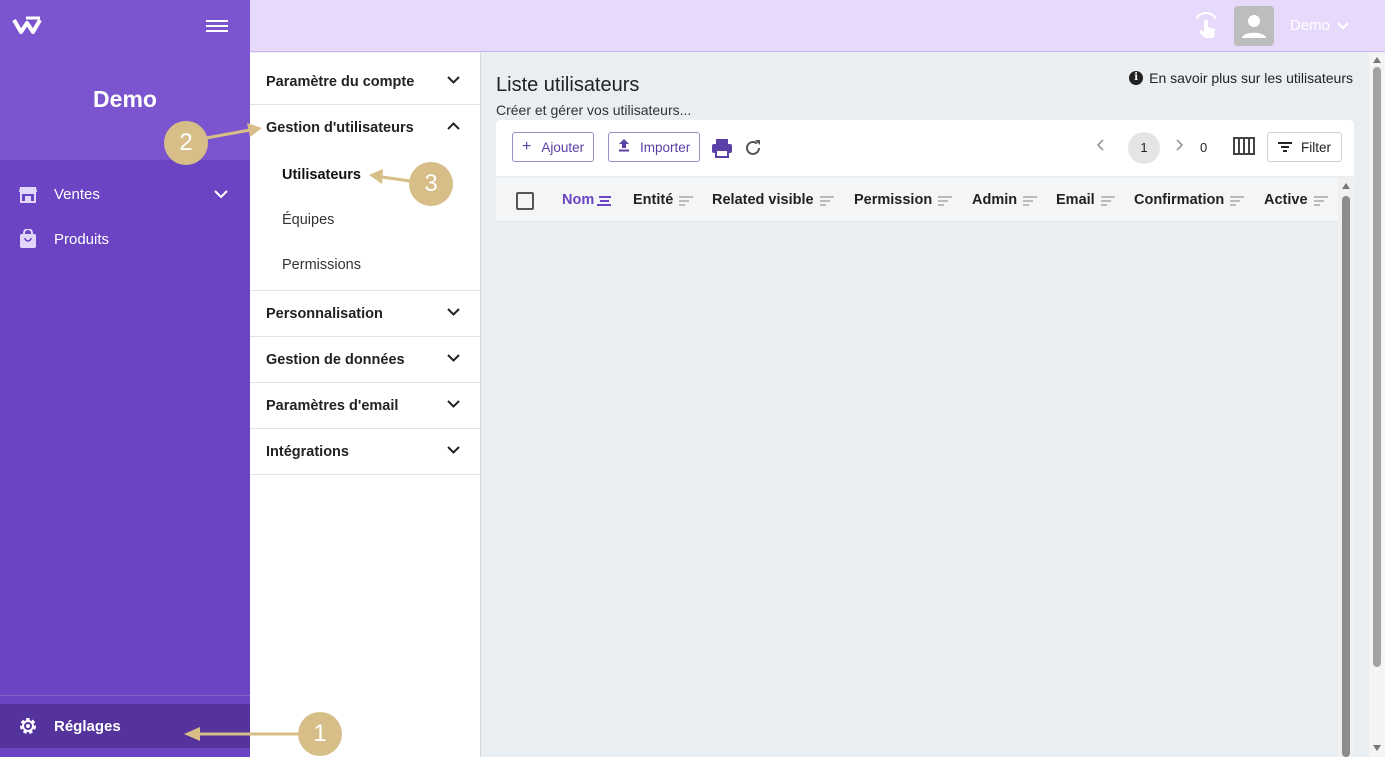 This screenshot has height=757, width=1385. I want to click on column-label: Permission, so click(893, 200).